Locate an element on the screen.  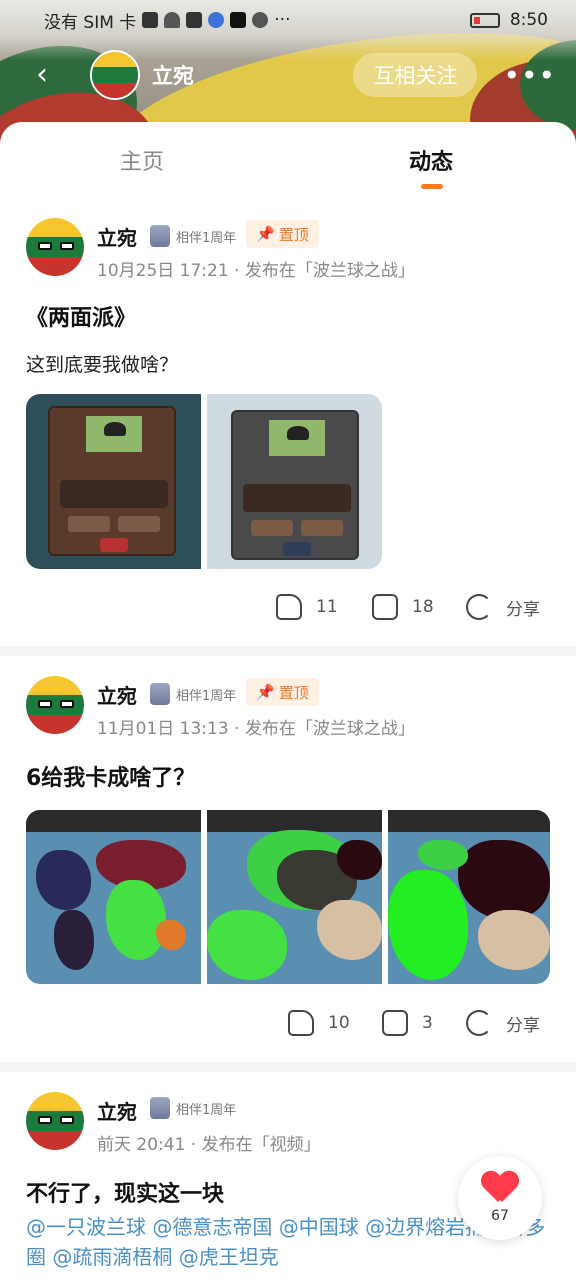
post-actions: 10 3 分享 is located at coordinates (288, 1030).